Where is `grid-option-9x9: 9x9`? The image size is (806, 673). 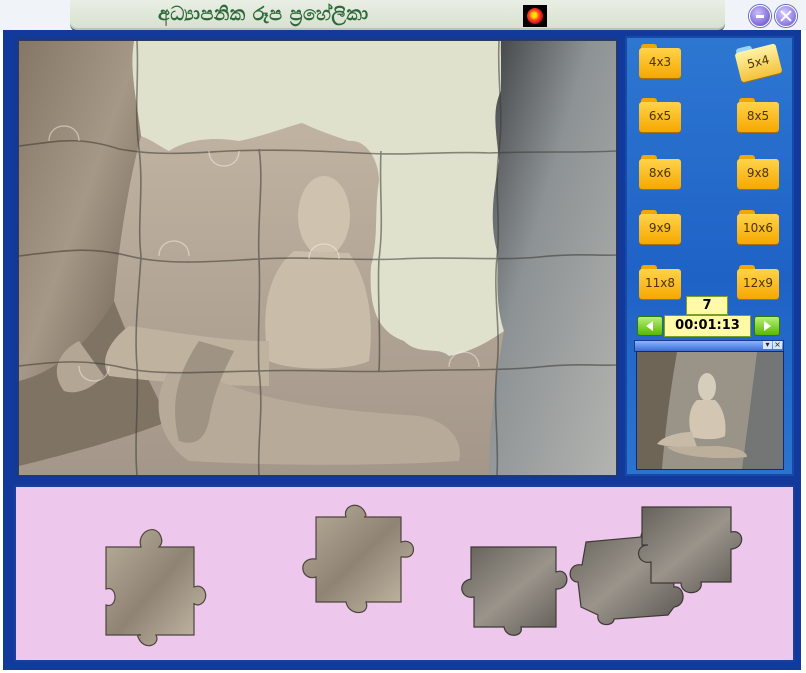
grid-option-9x9: 9x9 is located at coordinates (660, 227).